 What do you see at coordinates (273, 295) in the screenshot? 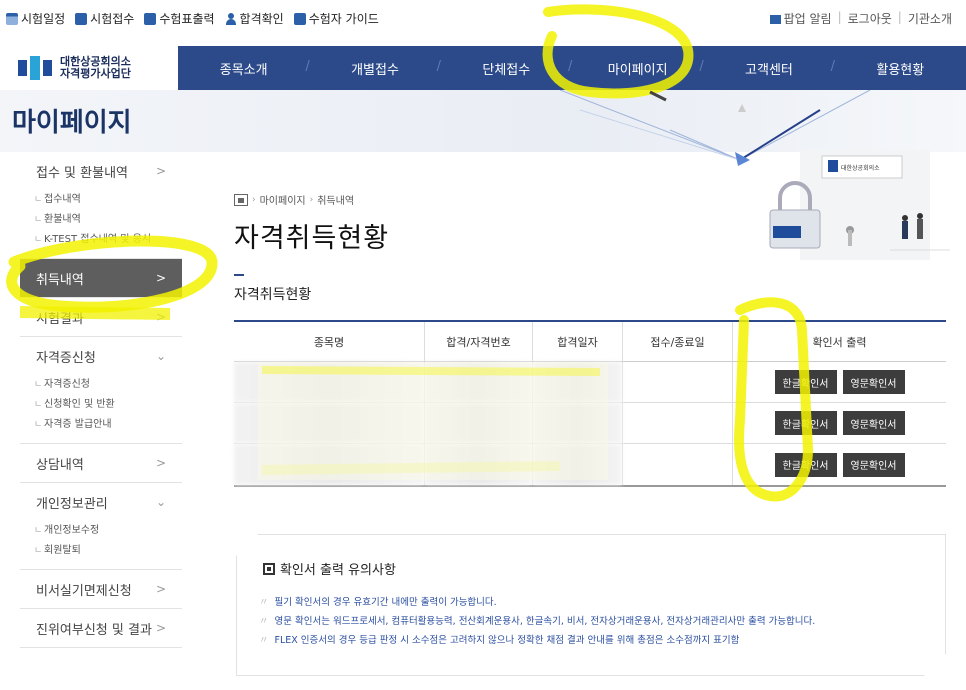
I see `section-title: 자격취득현황` at bounding box center [273, 295].